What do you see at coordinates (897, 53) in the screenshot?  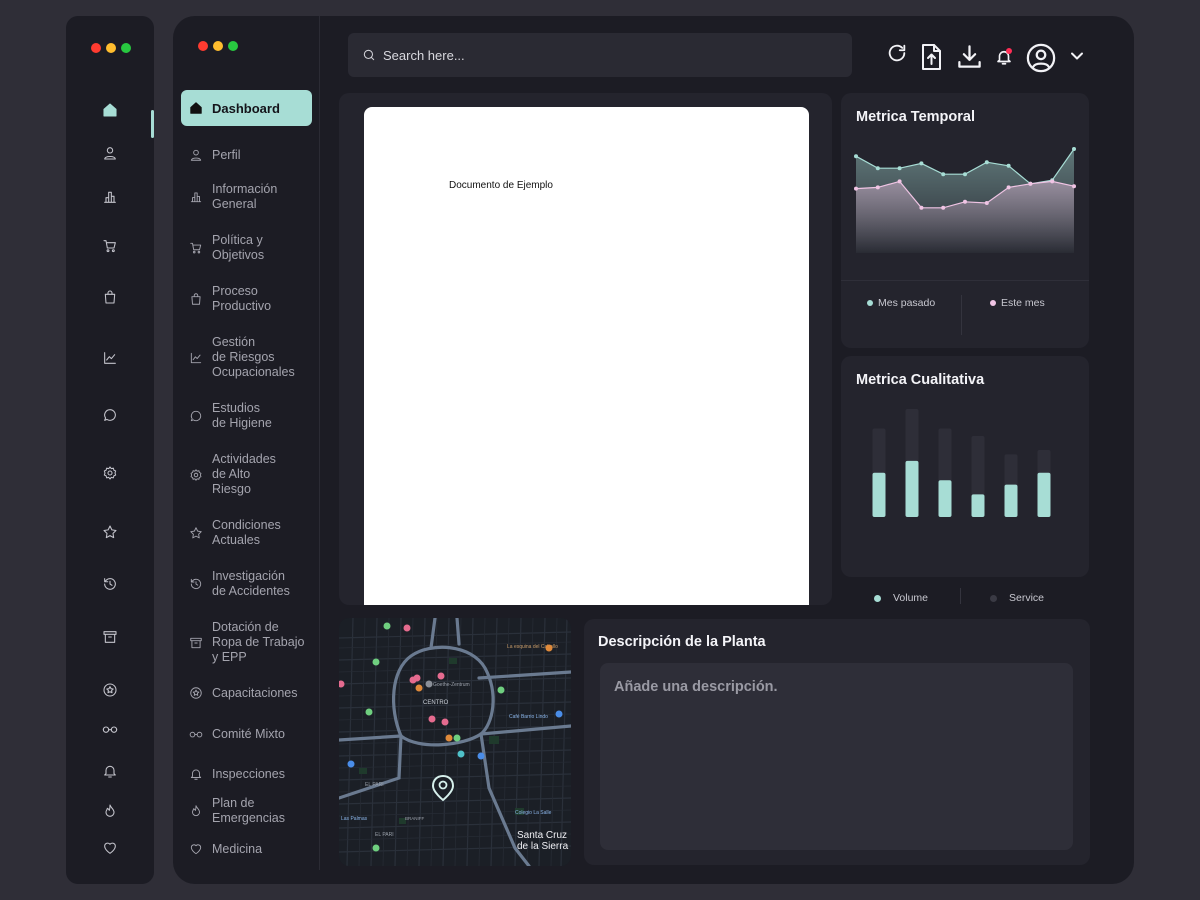 I see `refresh-icon` at bounding box center [897, 53].